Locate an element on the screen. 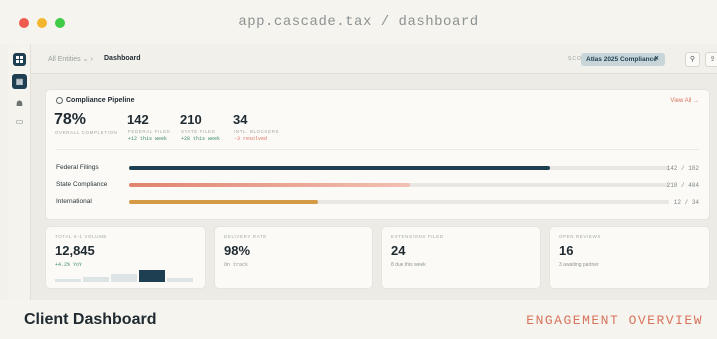 The image size is (717, 339). row-label-federal: Federal Filings is located at coordinates (77, 167).